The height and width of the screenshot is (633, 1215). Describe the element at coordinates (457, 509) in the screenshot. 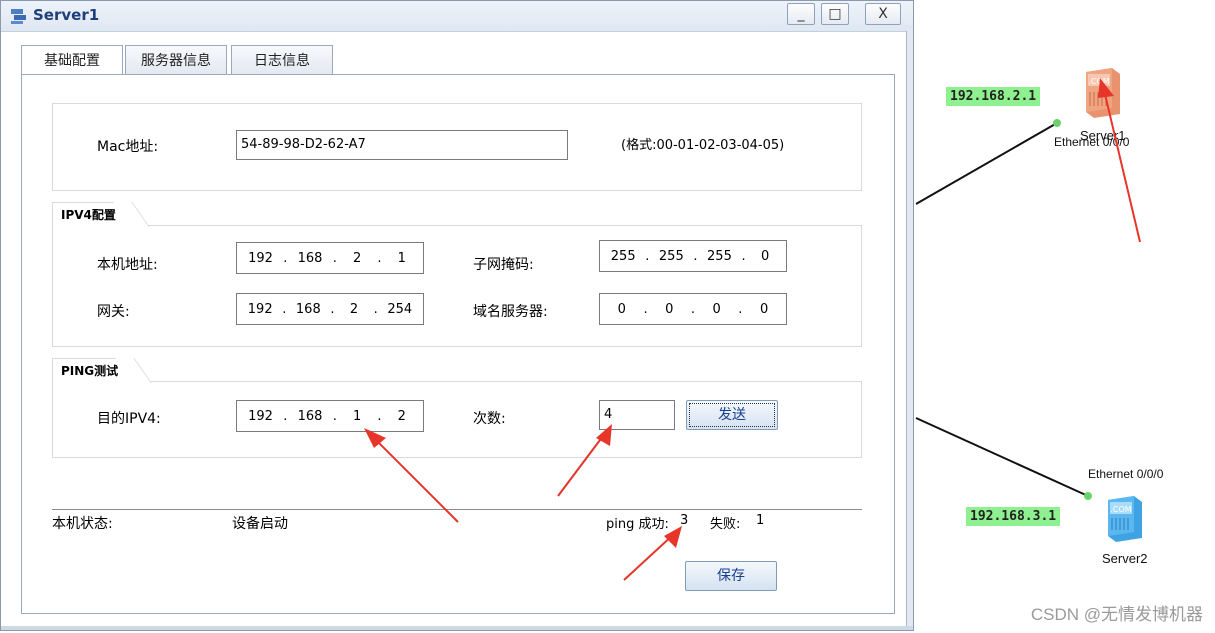

I see `status-separator` at that location.